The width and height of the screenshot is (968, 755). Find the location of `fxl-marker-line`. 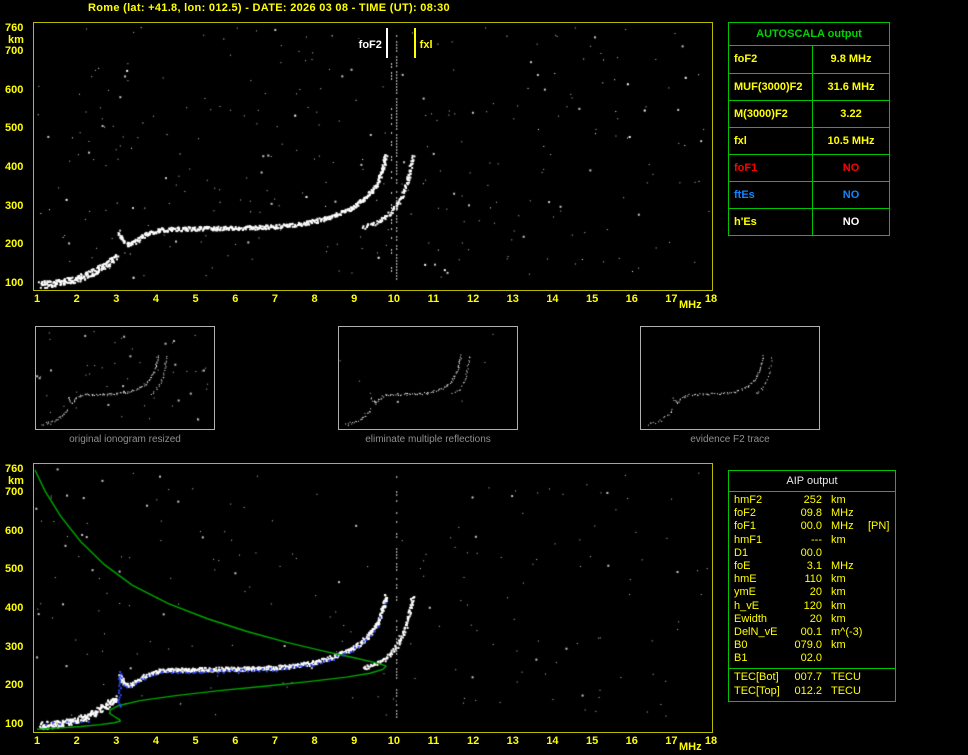

fxl-marker-line is located at coordinates (414, 43).